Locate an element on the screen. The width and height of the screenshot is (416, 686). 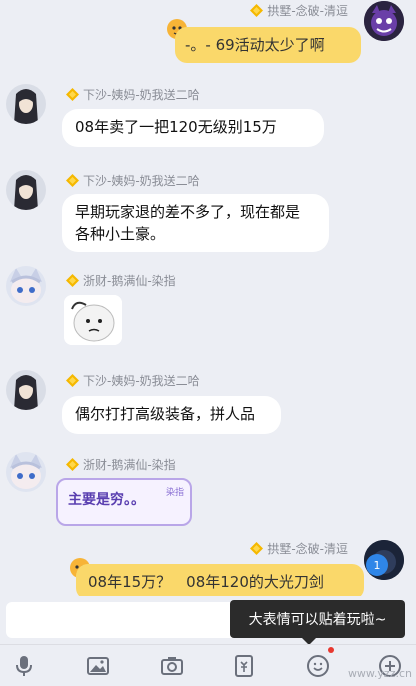
sticker-tooltip: 大表情可以贴着玩啦~ is located at coordinates (317, 622).